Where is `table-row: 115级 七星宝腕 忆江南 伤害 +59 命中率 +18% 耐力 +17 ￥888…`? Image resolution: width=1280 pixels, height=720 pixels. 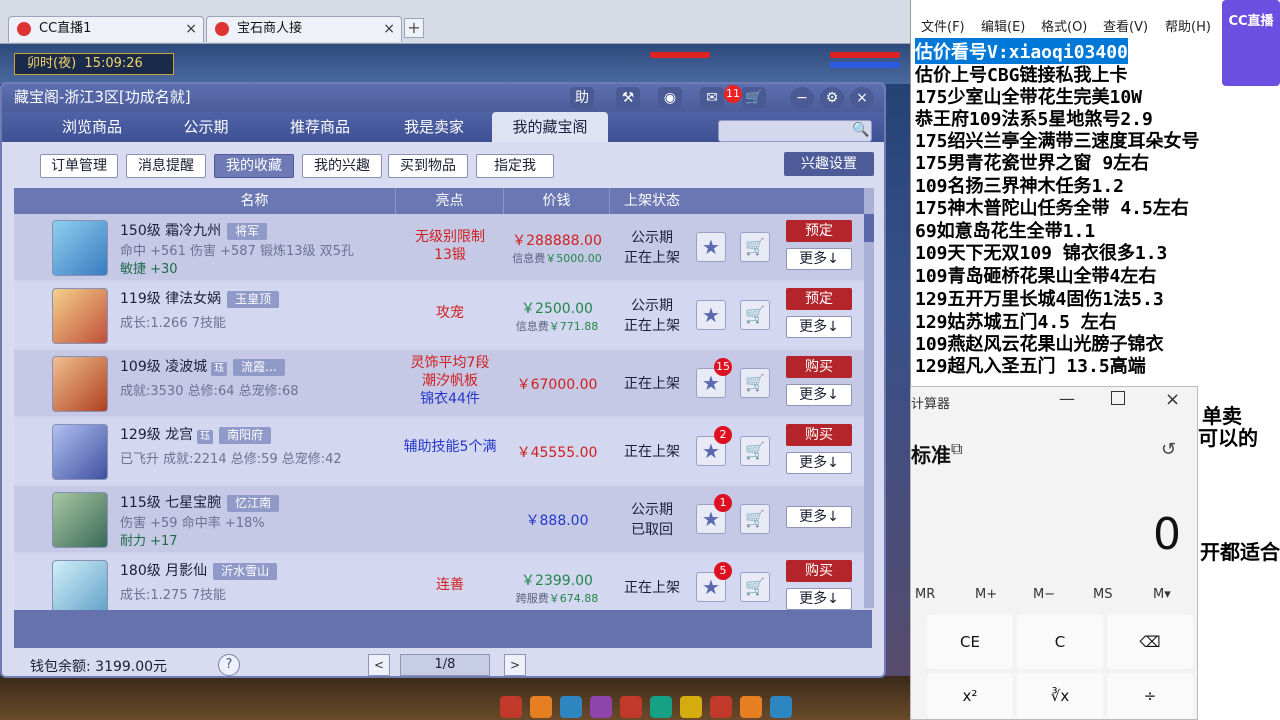
table-row: 115级 七星宝腕 忆江南 伤害 +59 命中率 +18% 耐力 +17 ￥888… is located at coordinates (439, 519).